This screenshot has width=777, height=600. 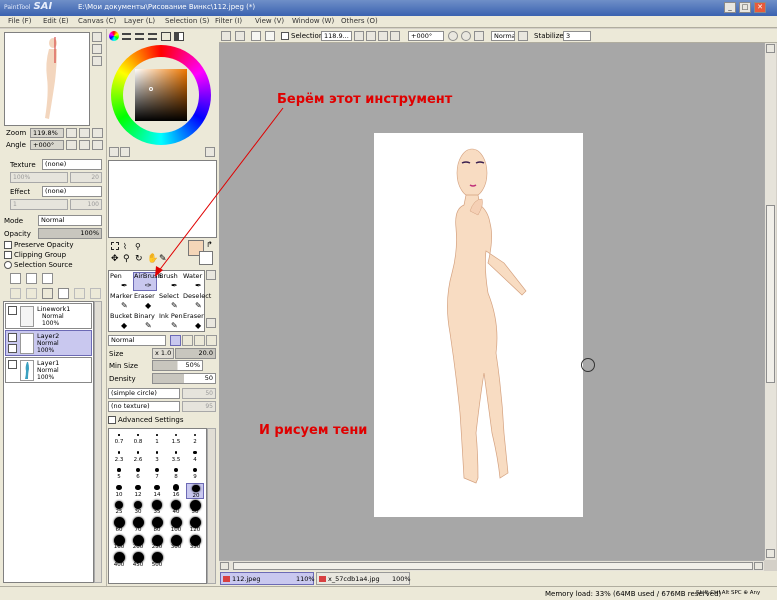 What do you see at coordinates (363, 578) in the screenshot?
I see `doc-tab-x57: x_57cdb1a4.jpg 100%` at bounding box center [363, 578].